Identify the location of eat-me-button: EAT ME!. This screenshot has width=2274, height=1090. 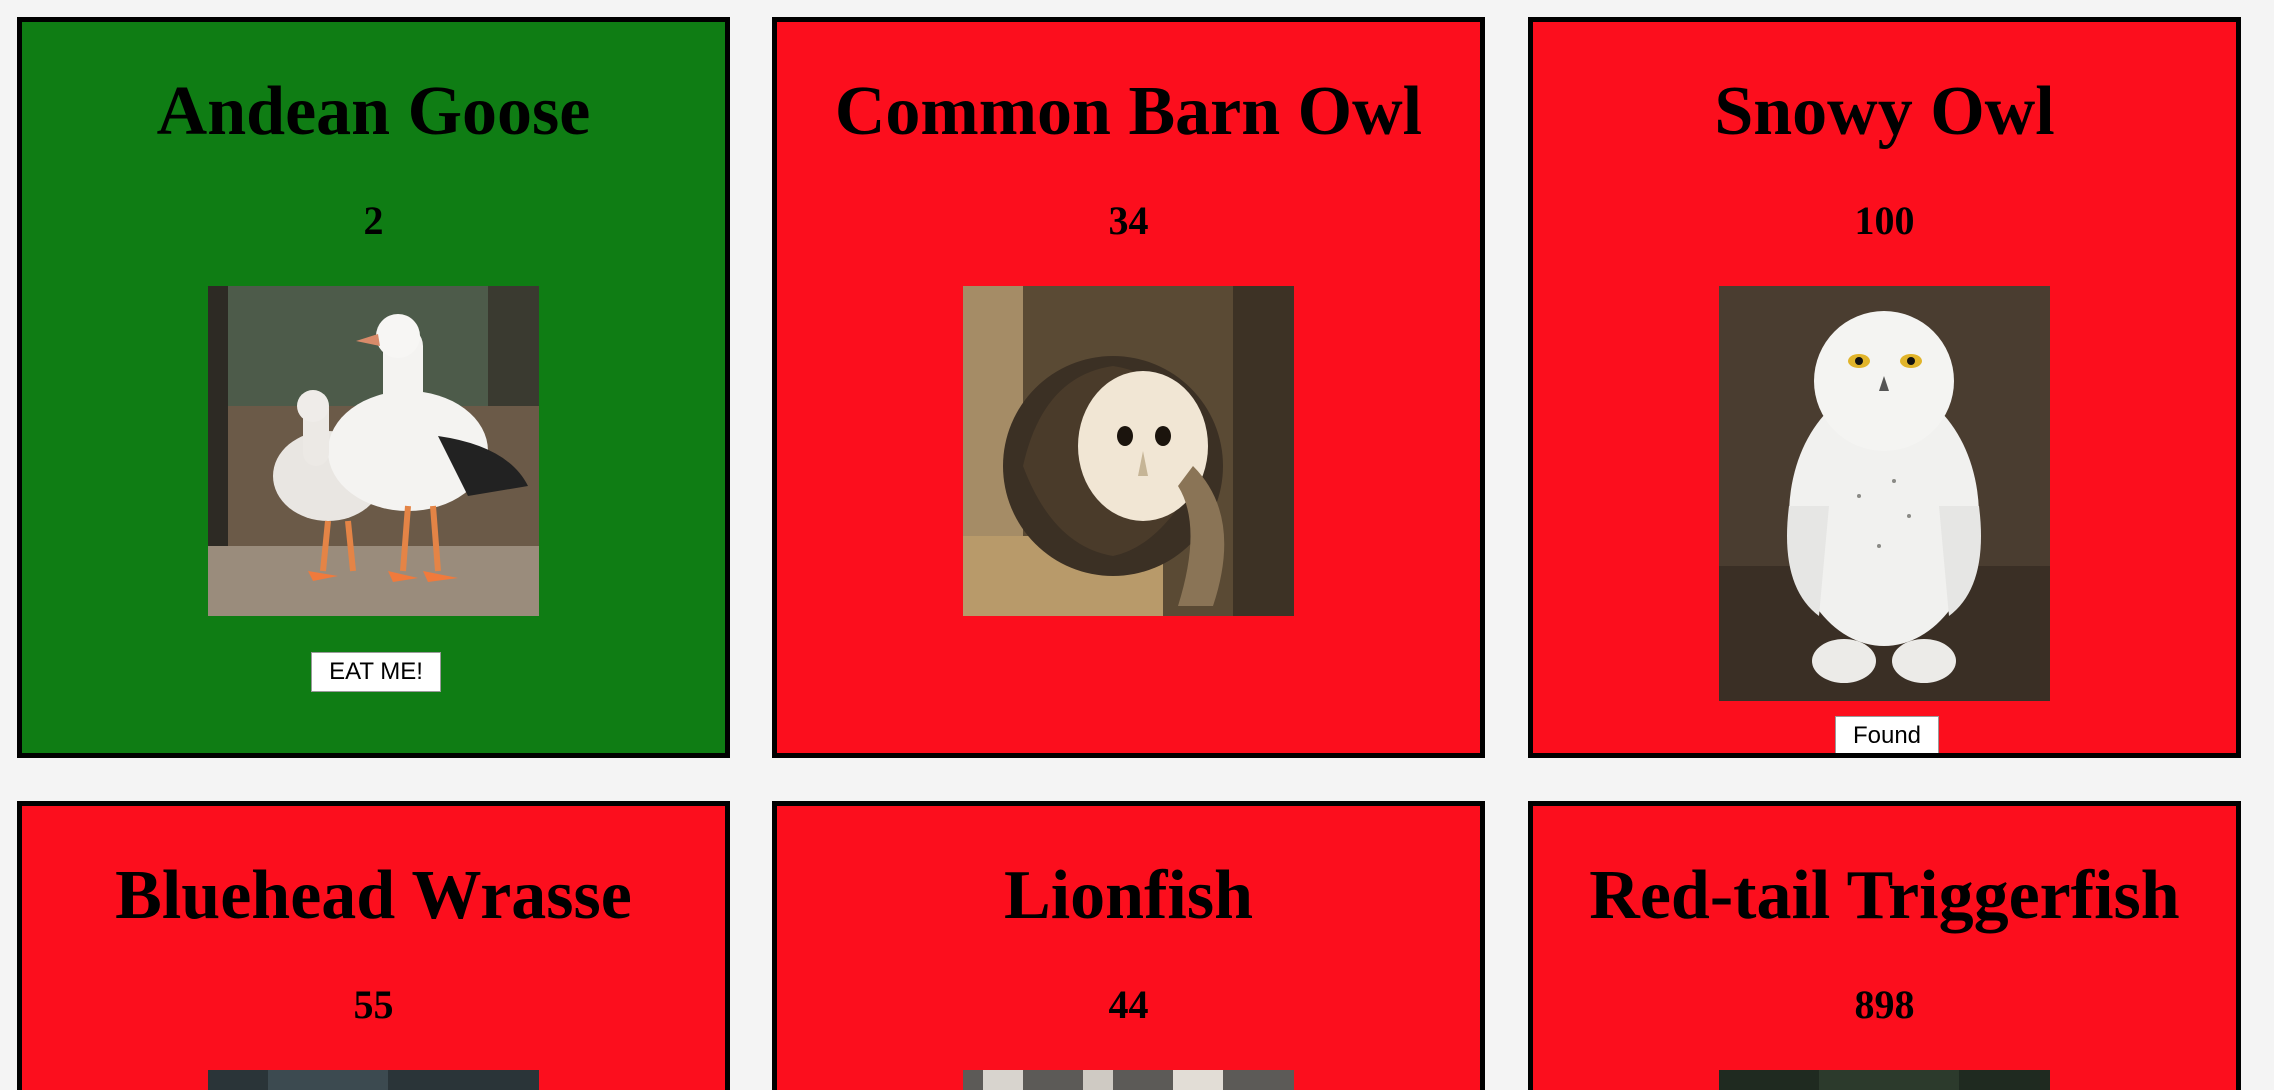
(376, 672).